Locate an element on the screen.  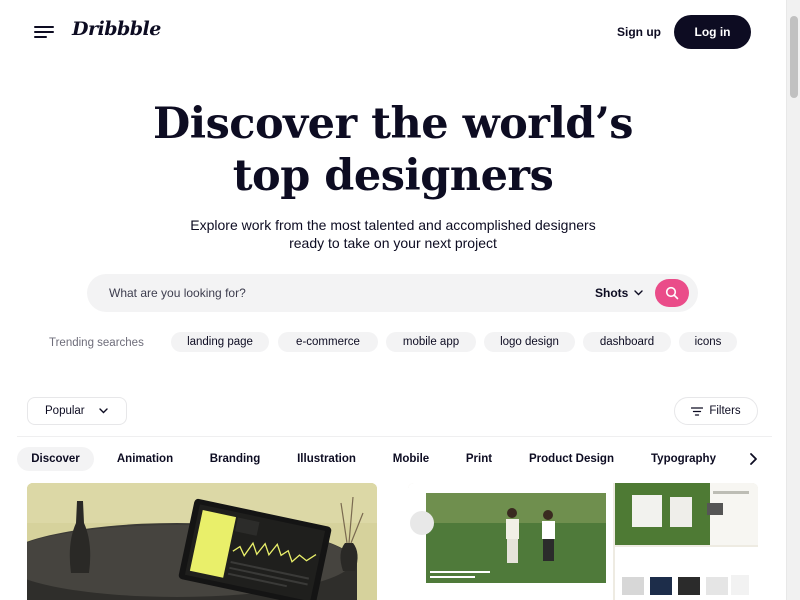
shot-card-dashboard-laptop is located at coordinates (202, 541).